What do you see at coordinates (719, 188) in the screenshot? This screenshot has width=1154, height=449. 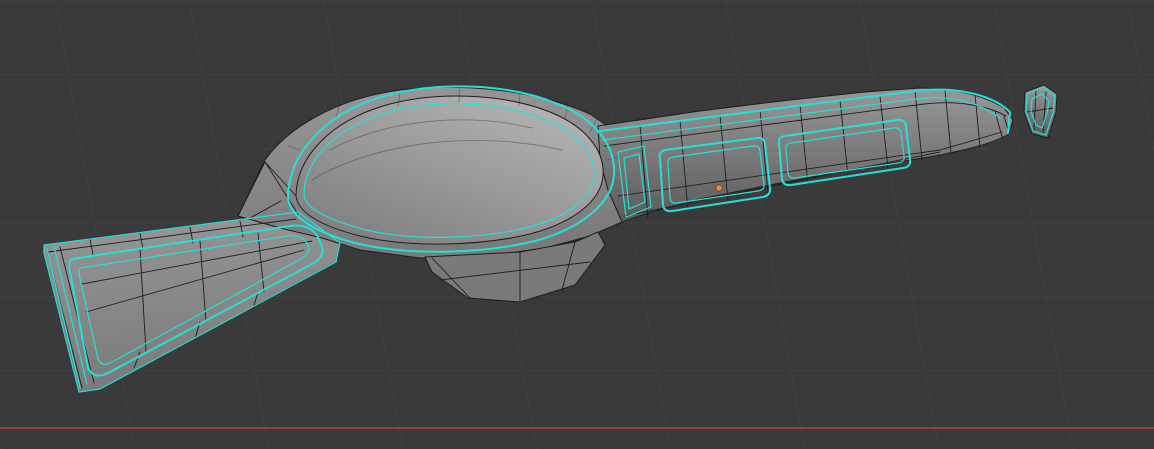 I see `origin-point` at bounding box center [719, 188].